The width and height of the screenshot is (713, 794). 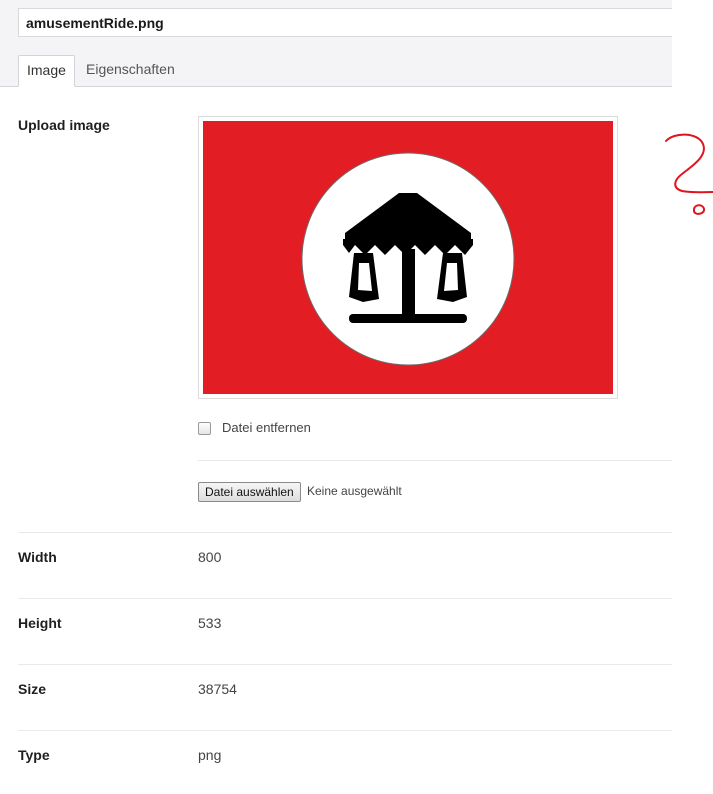 I want to click on upload-image-label: Upload image, so click(x=64, y=125).